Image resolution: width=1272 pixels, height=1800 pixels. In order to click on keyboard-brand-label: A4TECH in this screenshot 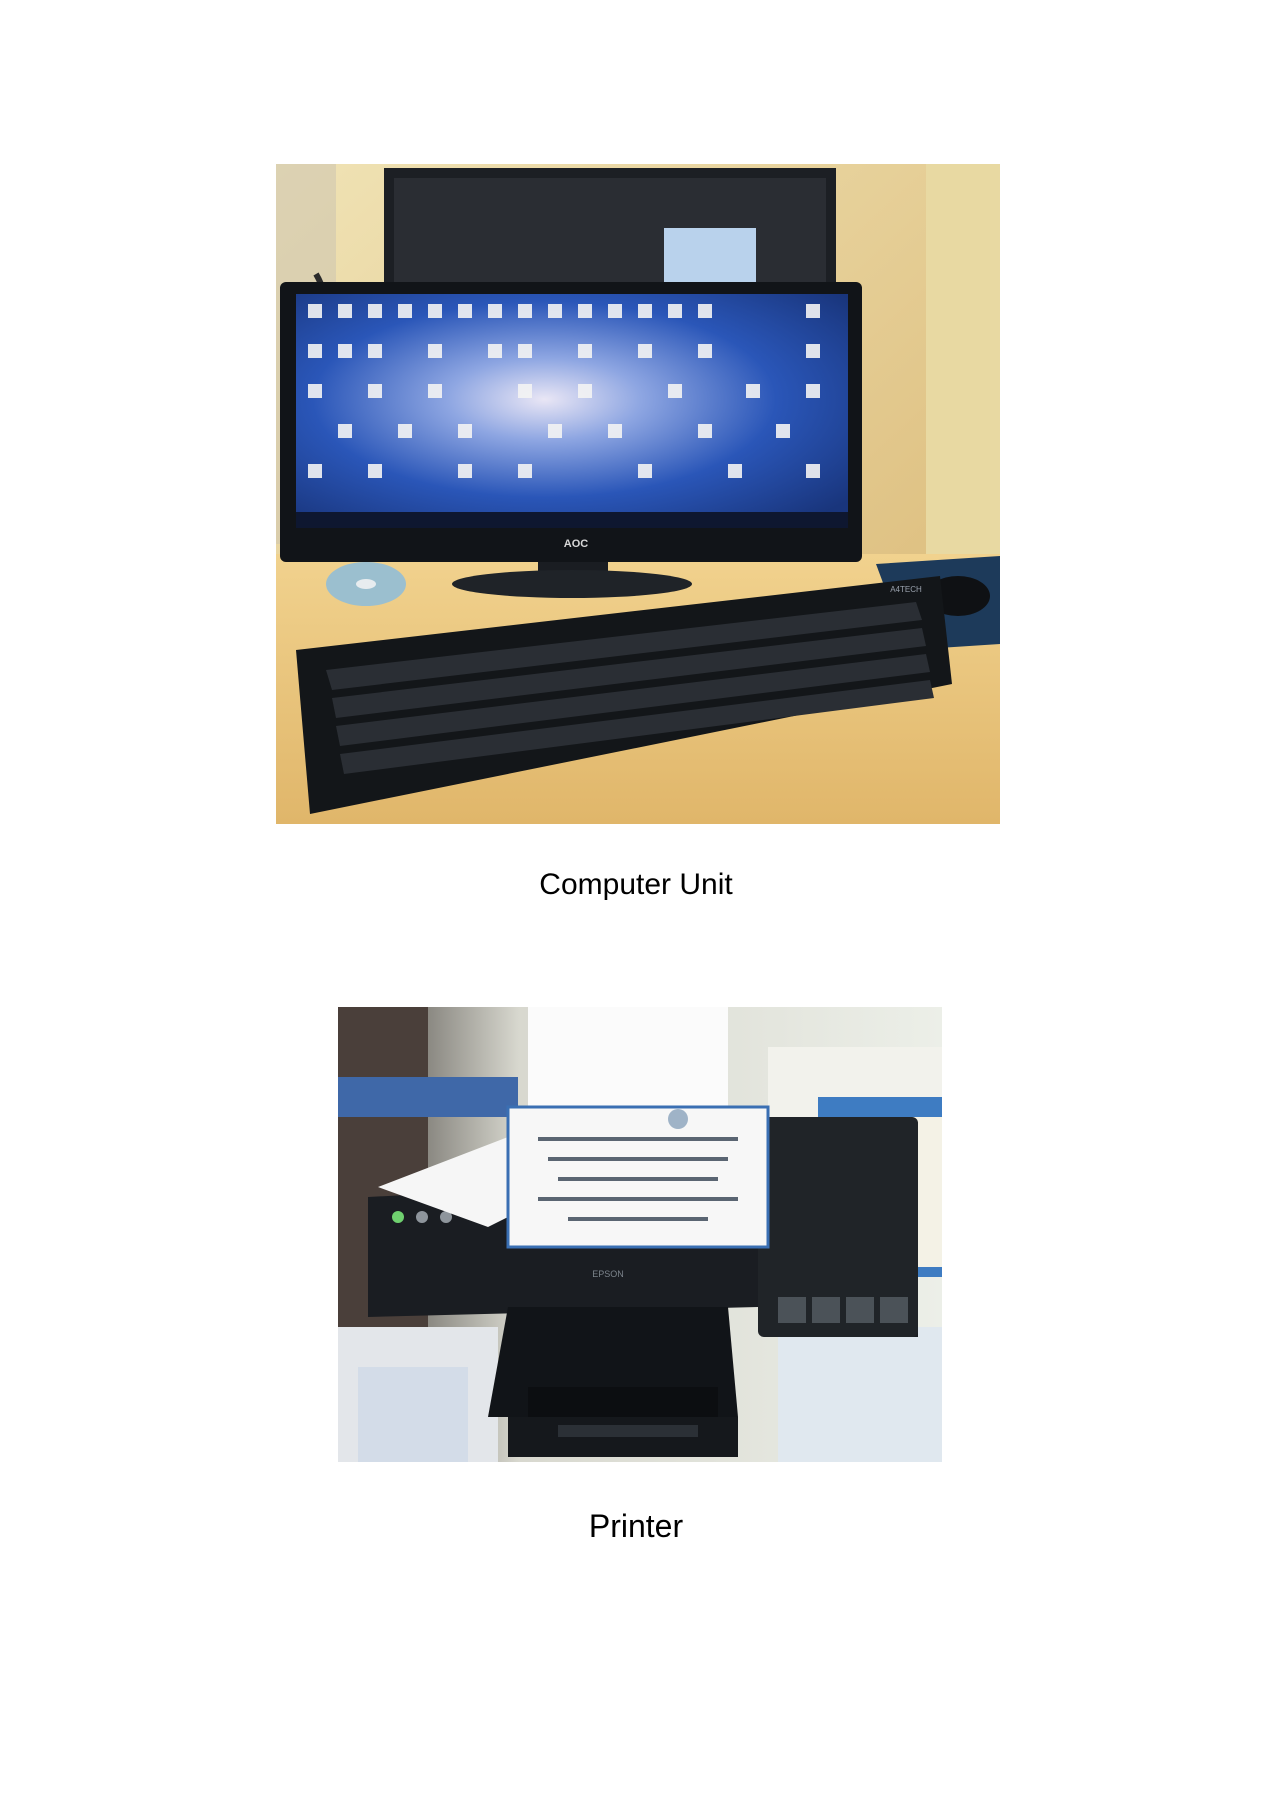, I will do `click(906, 589)`.